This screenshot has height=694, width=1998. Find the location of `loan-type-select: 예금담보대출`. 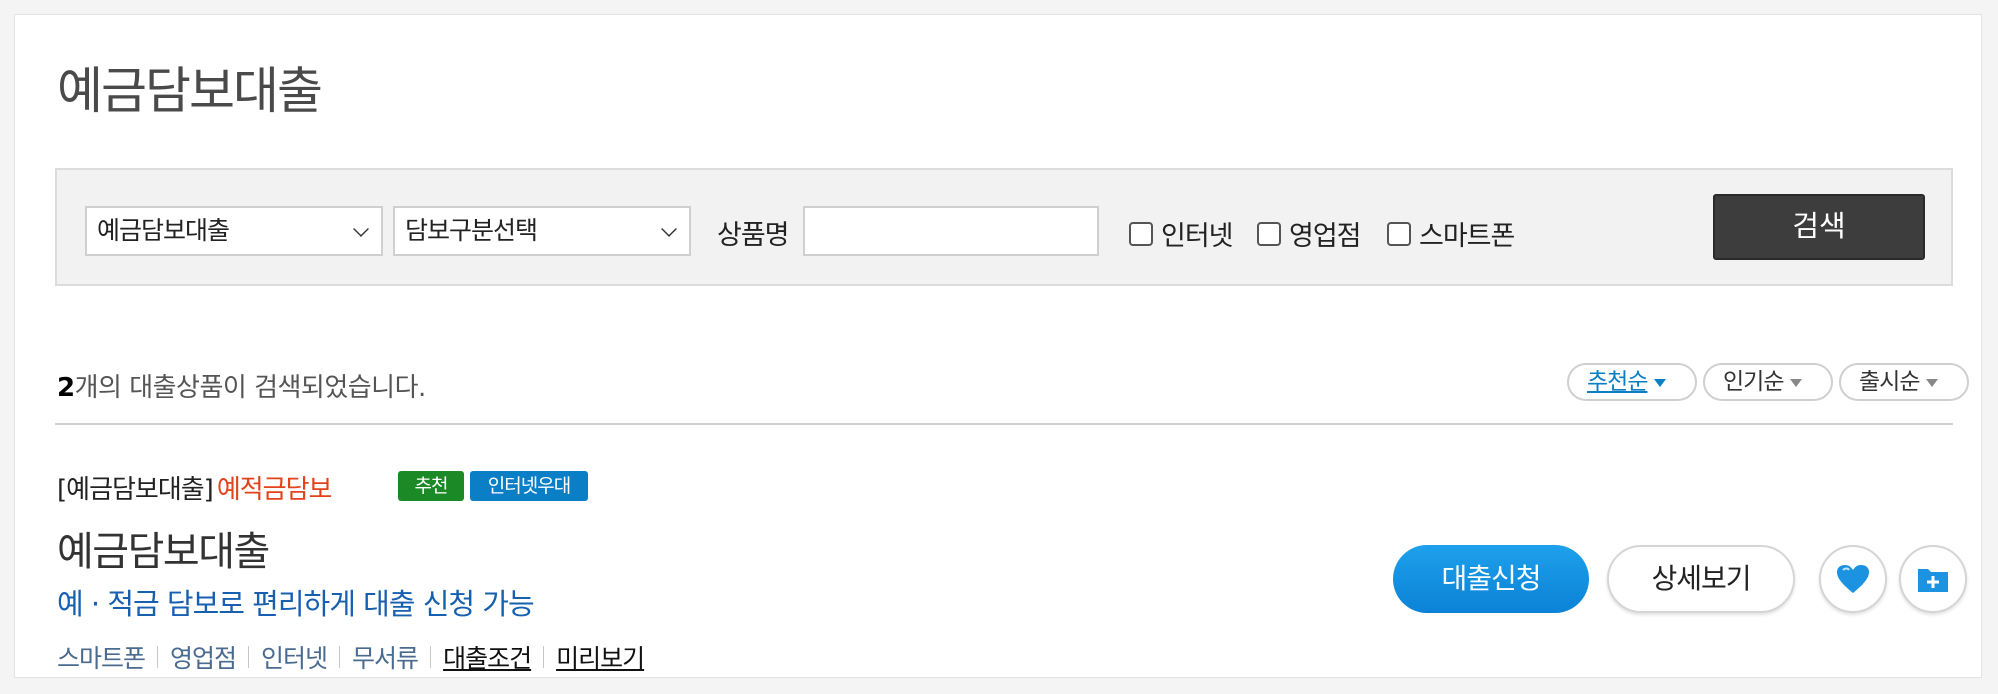

loan-type-select: 예금담보대출 is located at coordinates (234, 231).